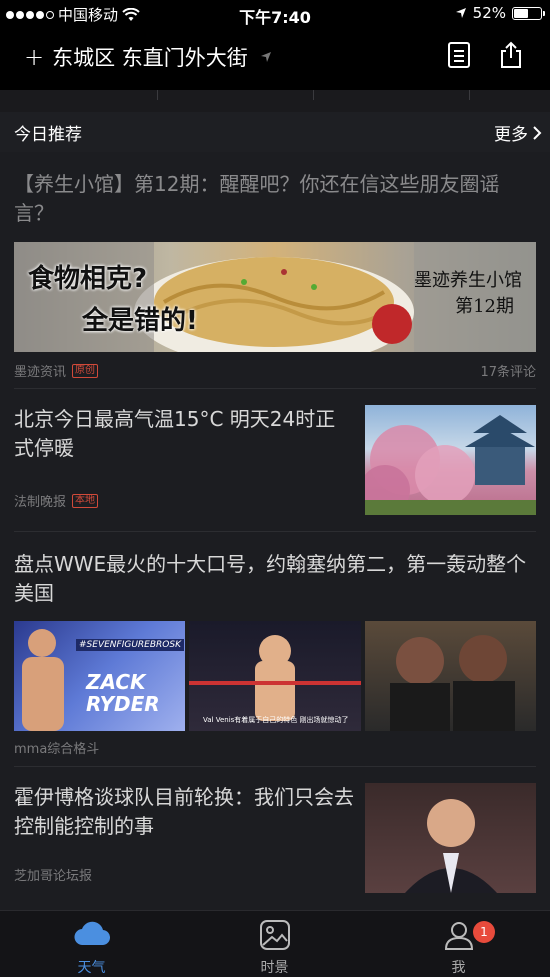 The width and height of the screenshot is (550, 977). I want to click on tab-label: 我, so click(458, 968).